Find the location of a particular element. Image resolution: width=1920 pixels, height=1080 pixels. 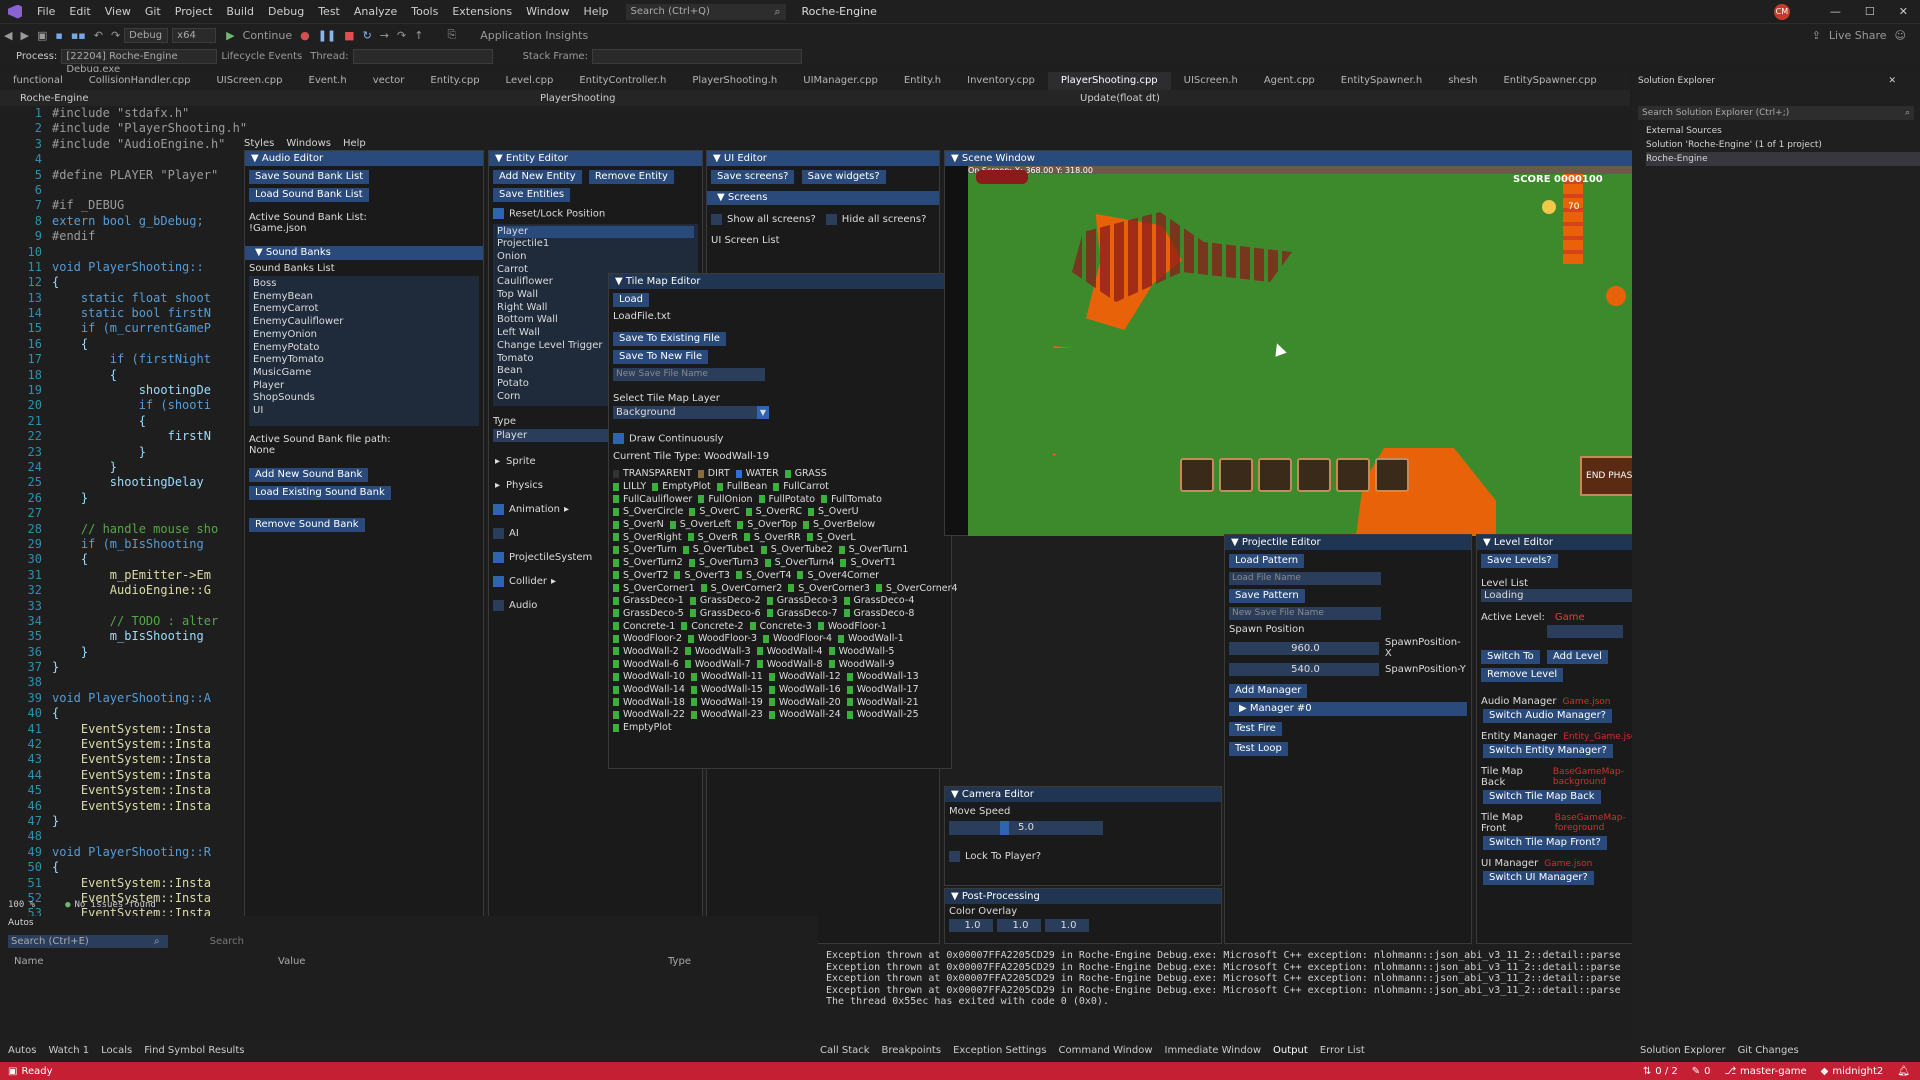

tile-option: FullOnion is located at coordinates (725, 499).